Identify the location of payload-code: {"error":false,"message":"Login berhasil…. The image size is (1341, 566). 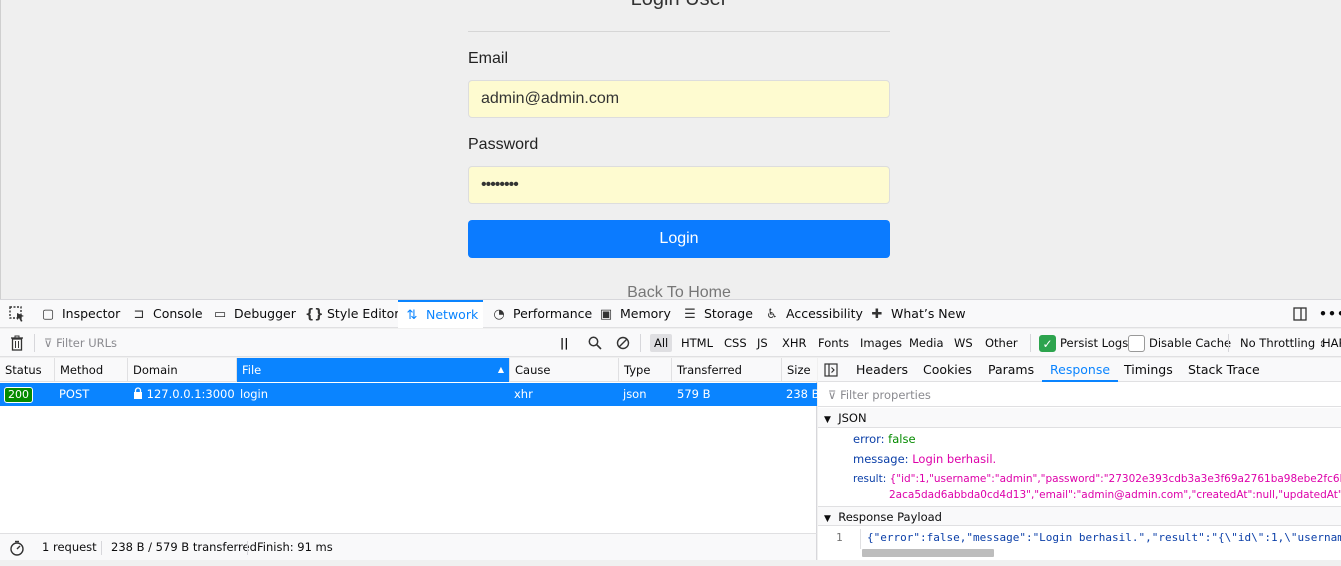
(1100, 539).